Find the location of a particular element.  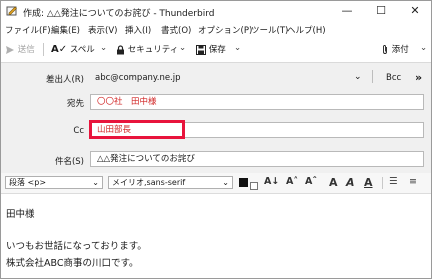

to-recipient: 〇〇社 田中様 is located at coordinates (127, 102).